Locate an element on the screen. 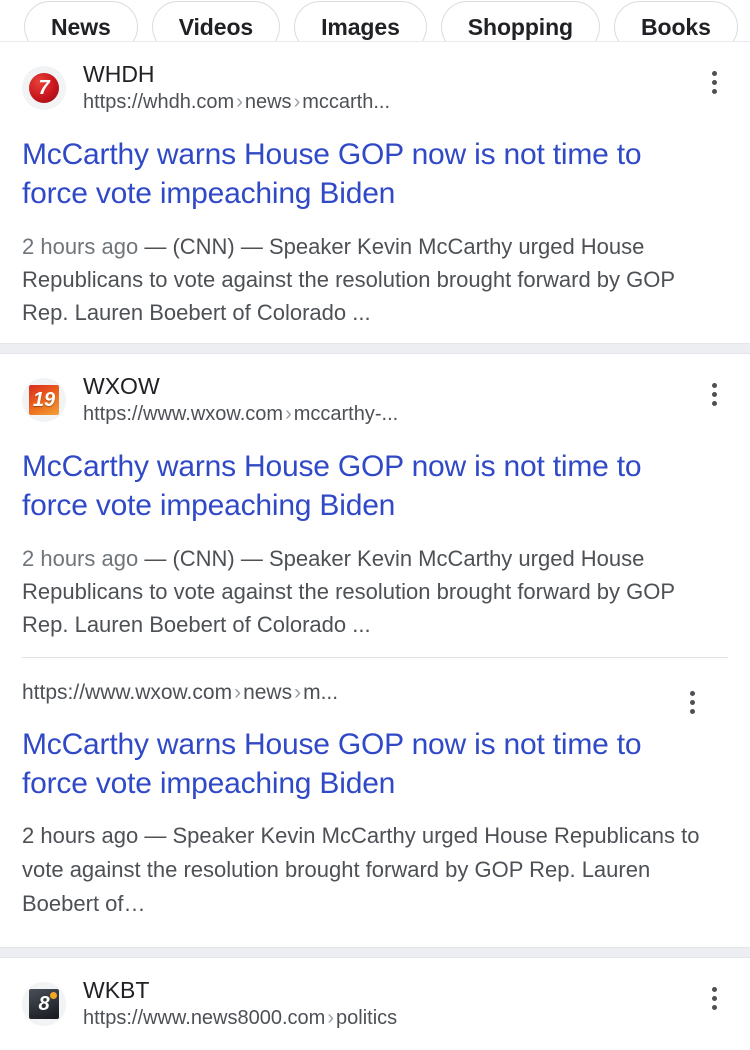  url-domain: https://whdh.com is located at coordinates (159, 102).